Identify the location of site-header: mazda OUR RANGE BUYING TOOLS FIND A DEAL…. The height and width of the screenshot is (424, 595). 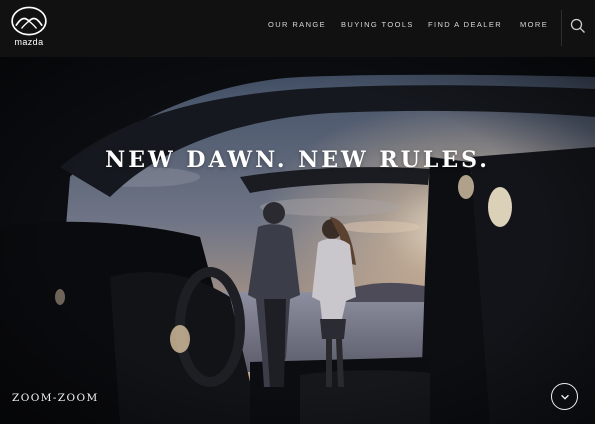
(297, 28).